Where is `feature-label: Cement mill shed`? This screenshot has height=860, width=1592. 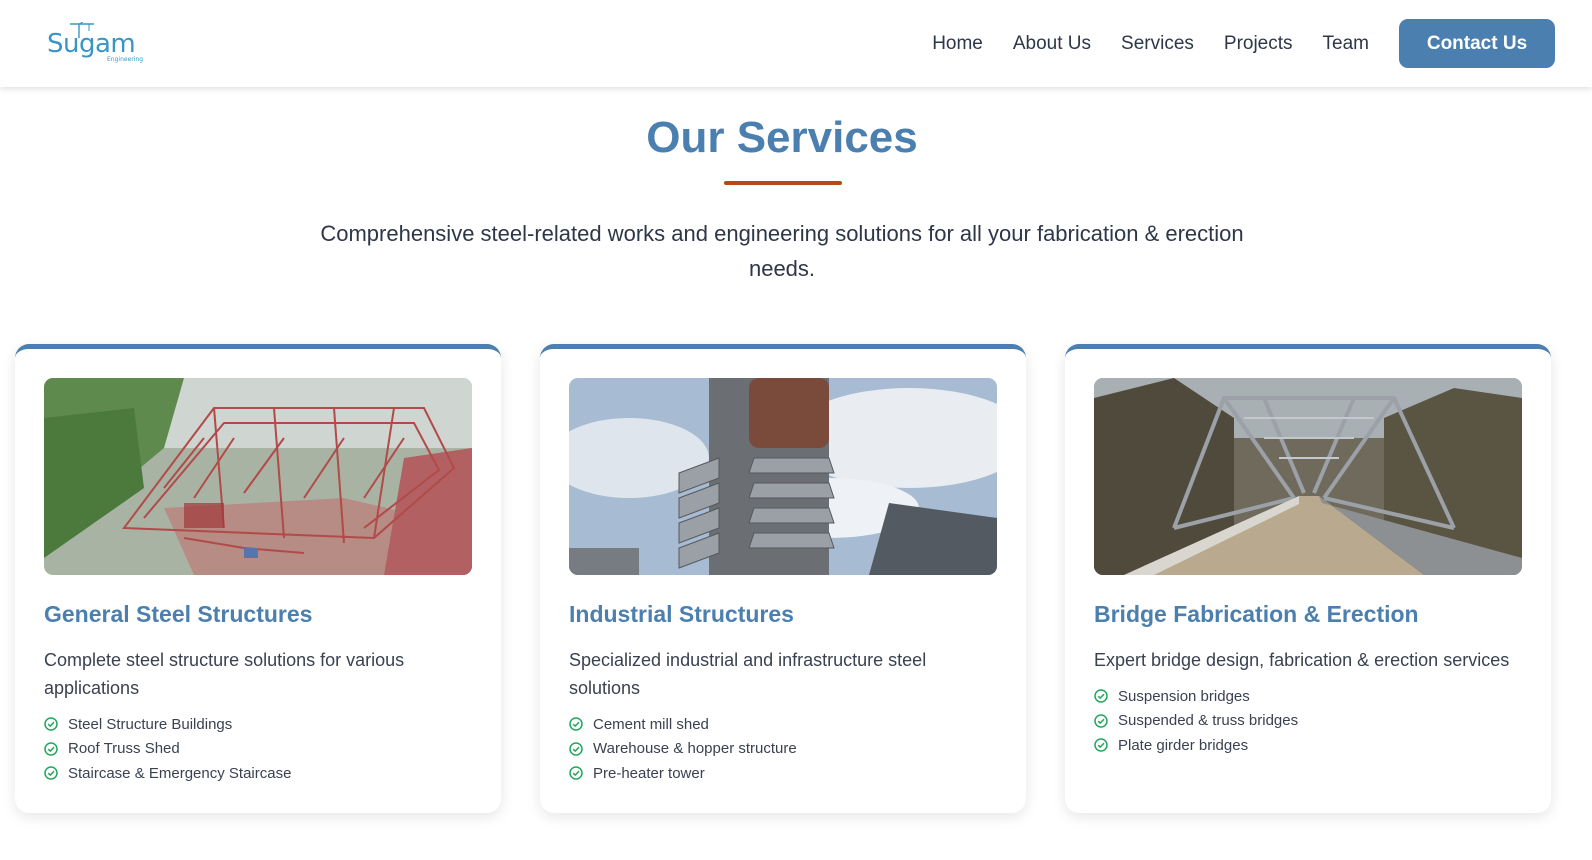 feature-label: Cement mill shed is located at coordinates (651, 724).